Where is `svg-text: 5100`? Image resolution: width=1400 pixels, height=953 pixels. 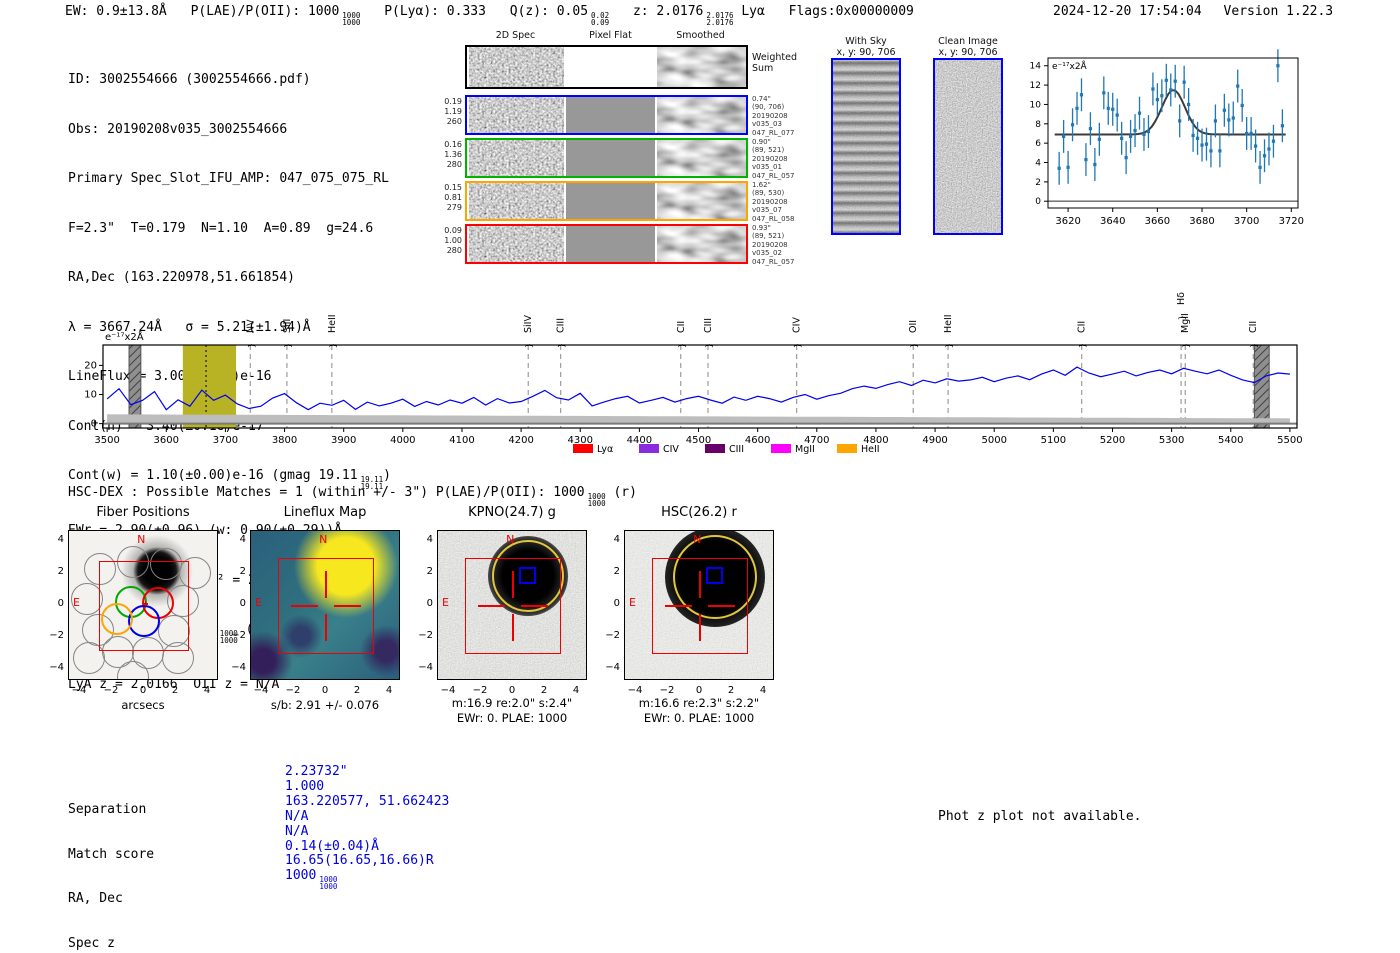
svg-text: 5100 is located at coordinates (1053, 440).